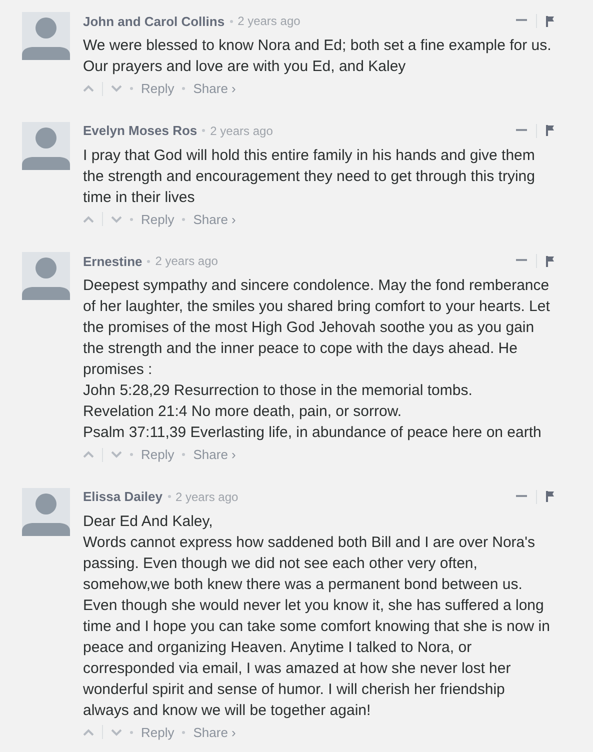 The height and width of the screenshot is (752, 593). What do you see at coordinates (122, 496) in the screenshot?
I see `author-name: Elissa Dailey` at bounding box center [122, 496].